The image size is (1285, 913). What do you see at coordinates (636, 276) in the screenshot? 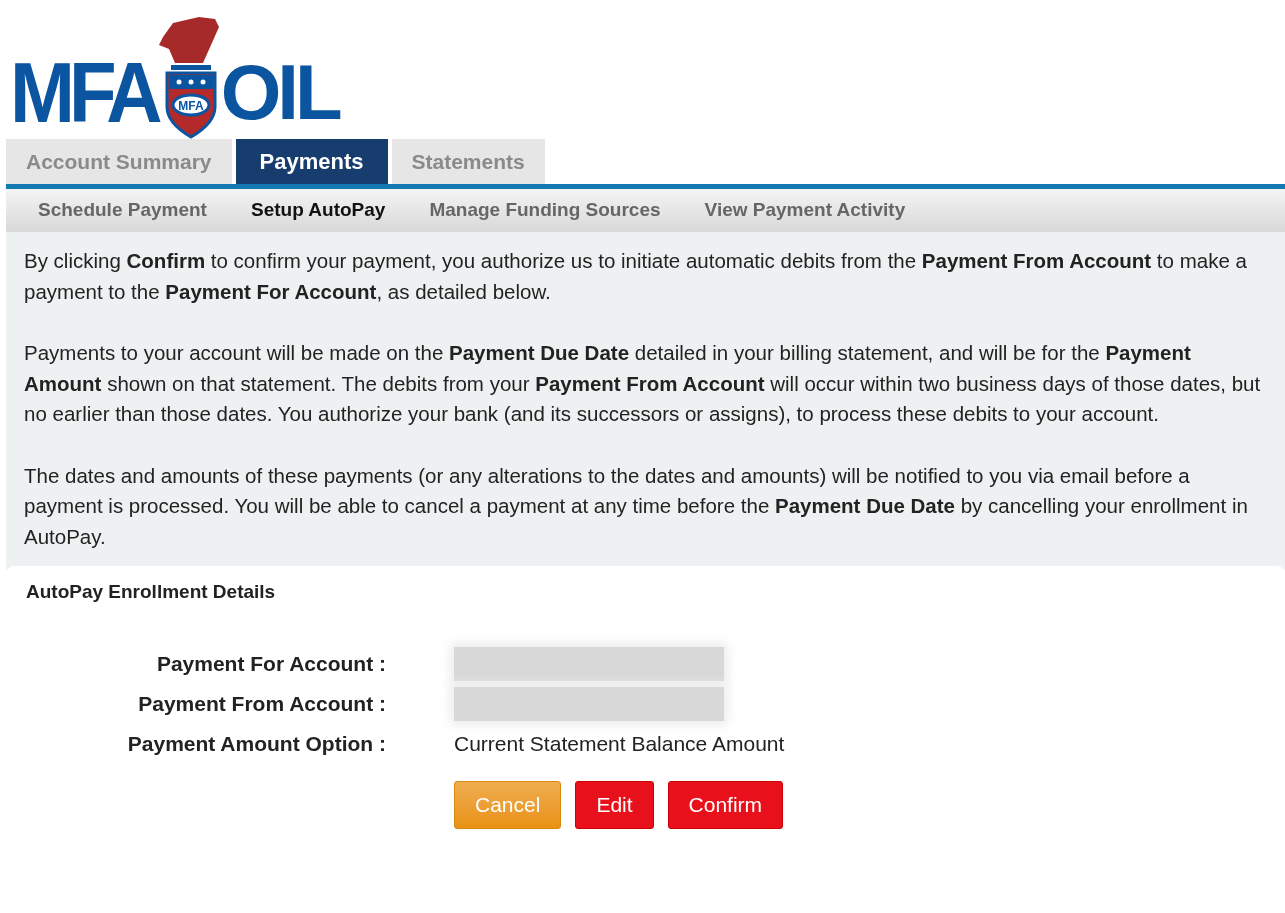
I see `paragraph: By clicking Confirm to confirm your payment, you authorize us to initiate automatic debits from the Payment From Account to make a payment to the Payment For Account, as detailed below.` at bounding box center [636, 276].